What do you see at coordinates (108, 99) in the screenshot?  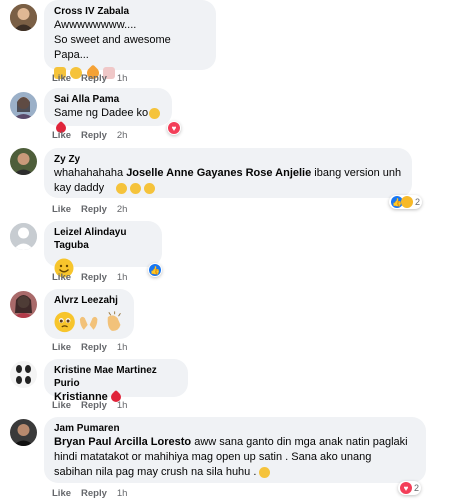 I see `commenter-name: Sai Alla Pama` at bounding box center [108, 99].